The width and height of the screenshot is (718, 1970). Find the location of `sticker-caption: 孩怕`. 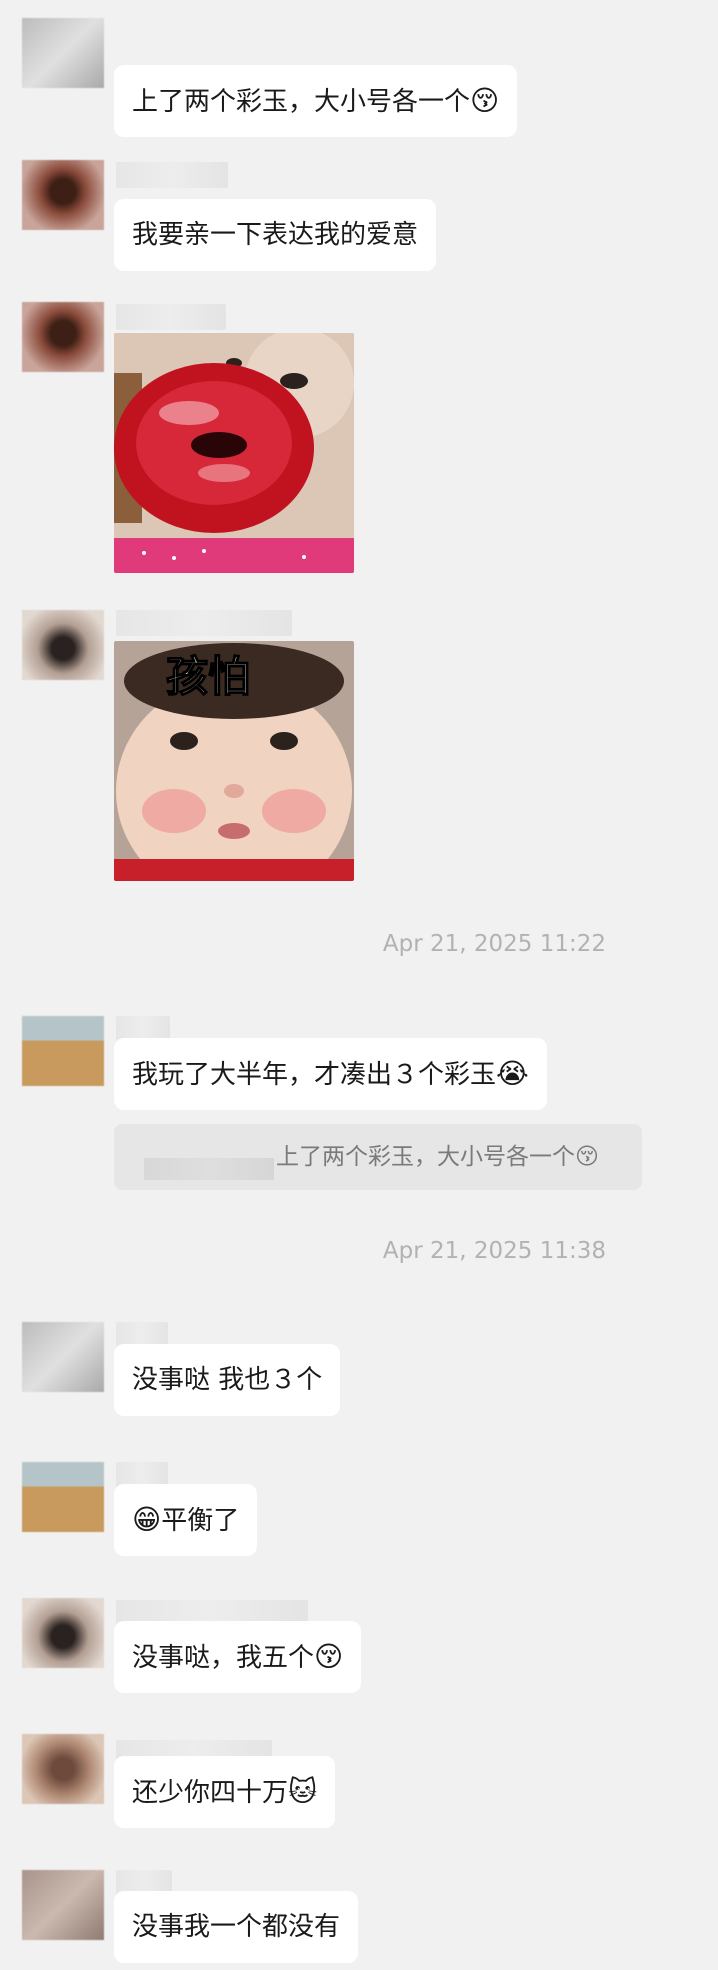

sticker-caption: 孩怕 is located at coordinates (208, 676).